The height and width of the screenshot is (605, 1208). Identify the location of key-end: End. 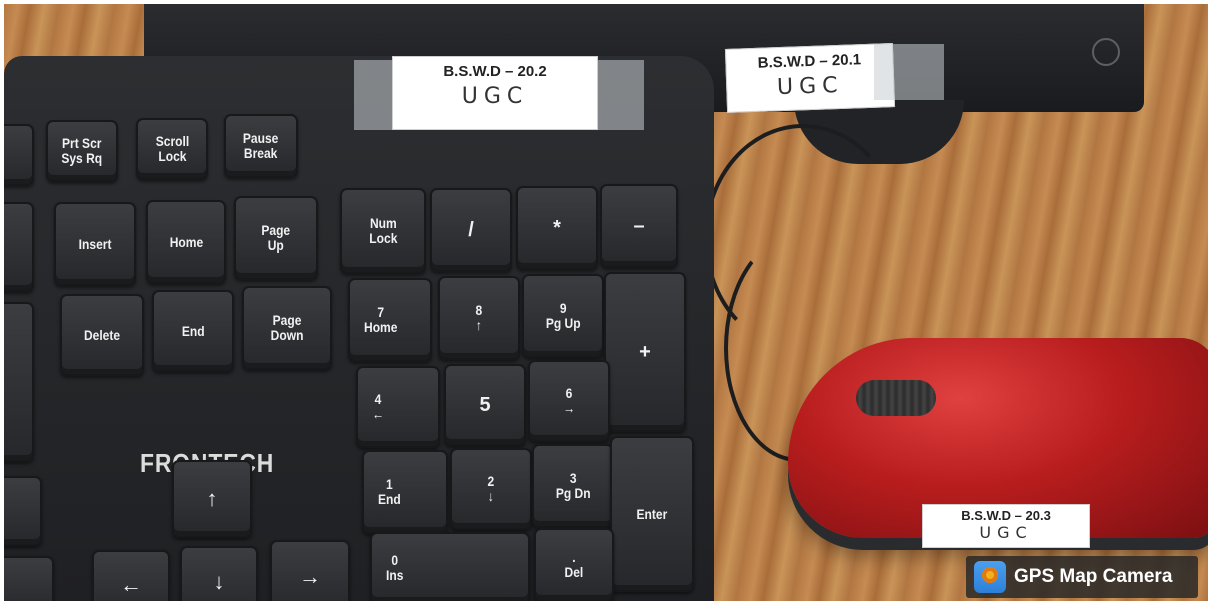
(193, 331).